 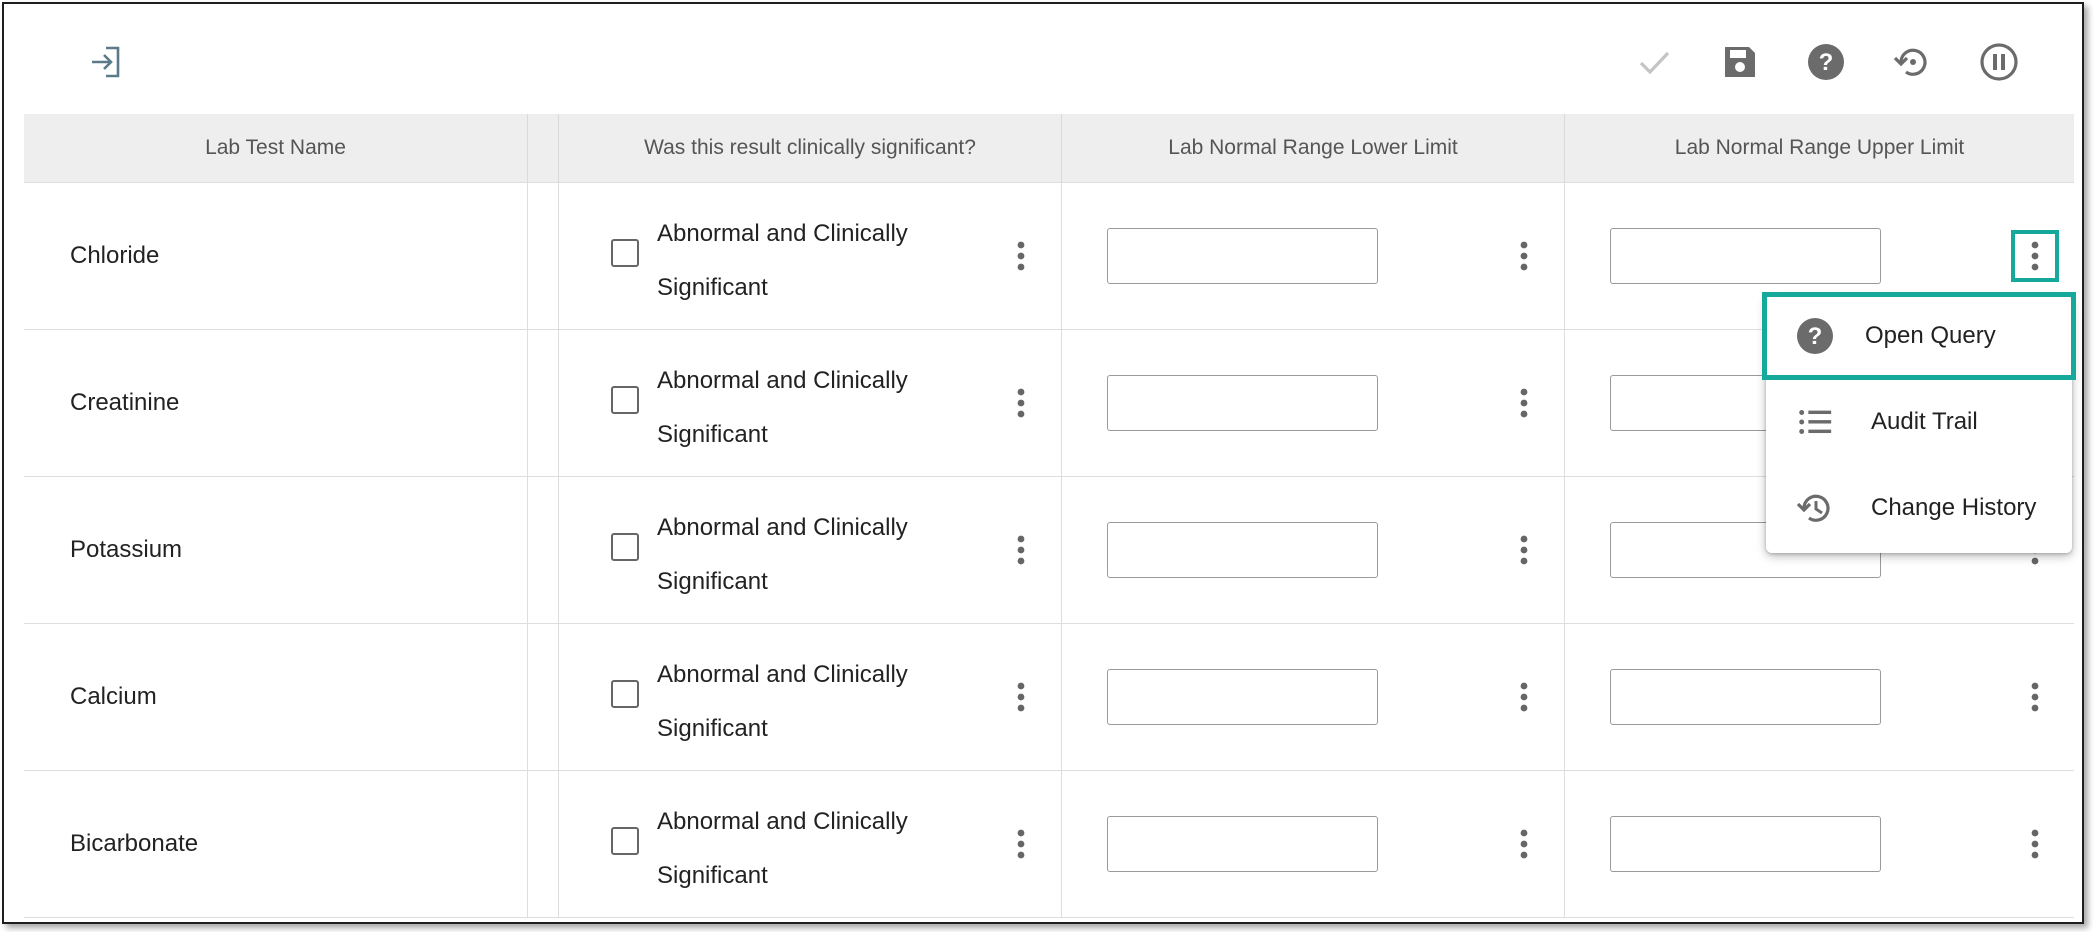 I want to click on cell-lab-test-name: Chloride, so click(x=276, y=256).